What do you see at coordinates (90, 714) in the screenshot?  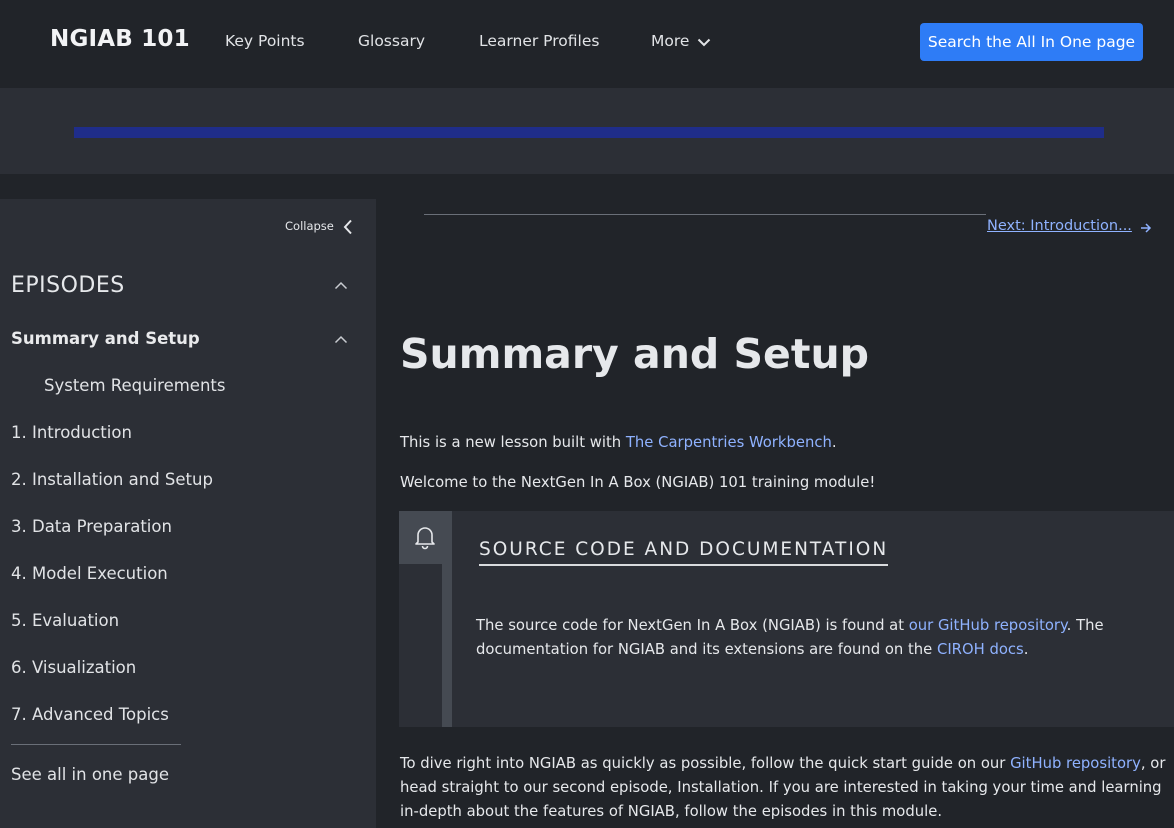 I see `sidebar-item-advanced-topics: 7. Advanced Topics` at bounding box center [90, 714].